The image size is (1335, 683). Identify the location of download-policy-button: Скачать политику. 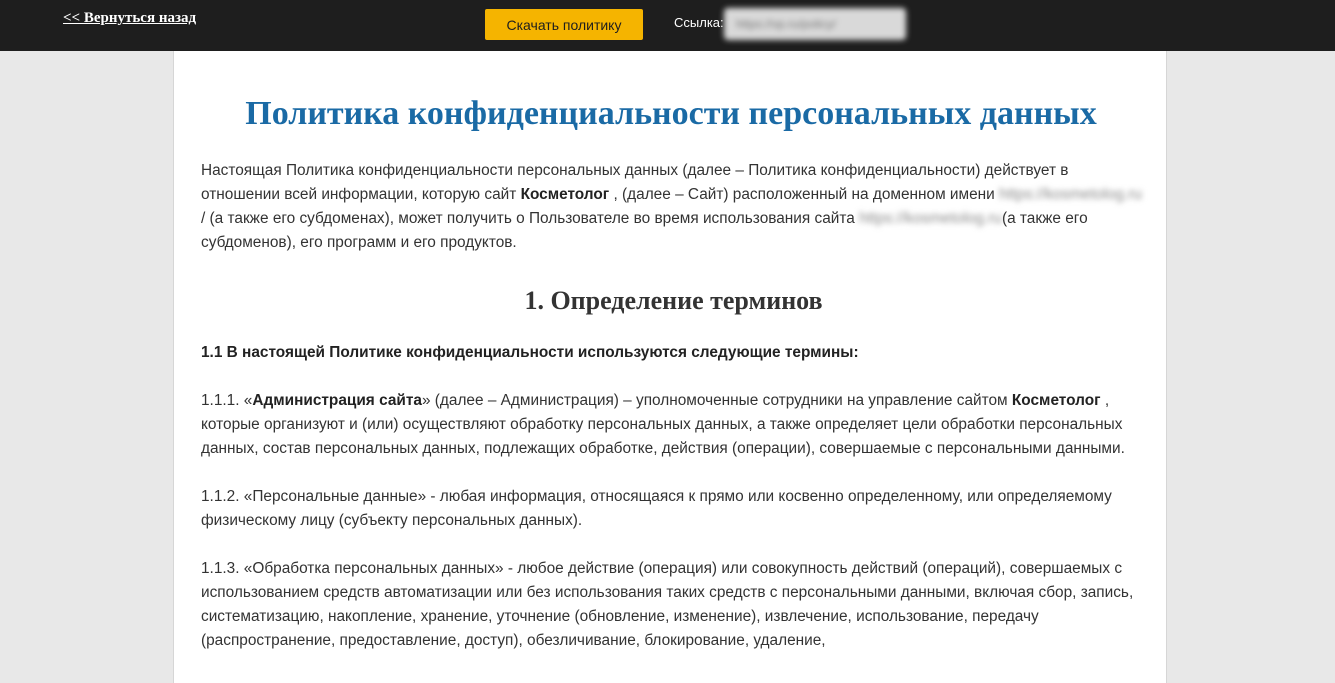
(564, 24).